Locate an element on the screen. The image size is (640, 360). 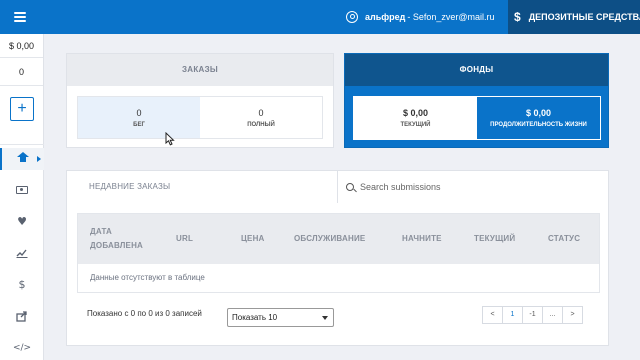
deposit-funds-button: $ ДЕПОЗИТНЫЕ СРЕДСТВА is located at coordinates (574, 17).